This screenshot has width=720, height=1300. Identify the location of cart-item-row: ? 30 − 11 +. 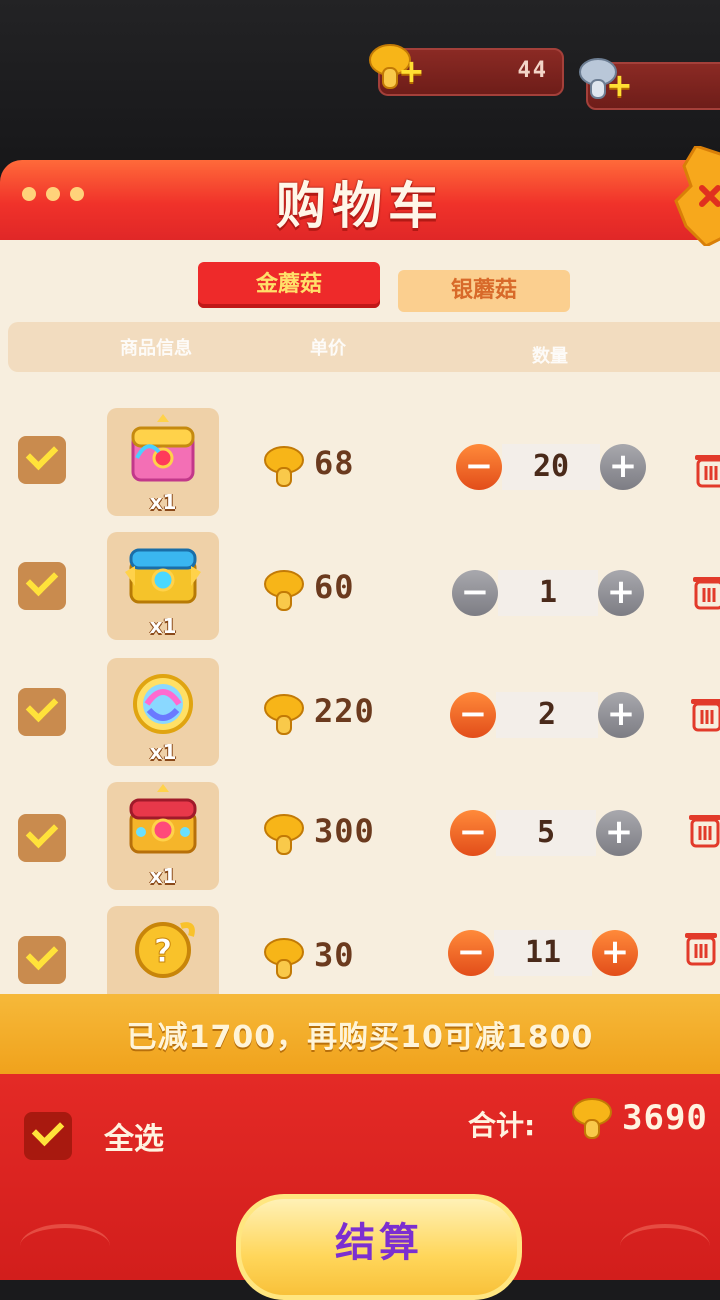
(360, 949).